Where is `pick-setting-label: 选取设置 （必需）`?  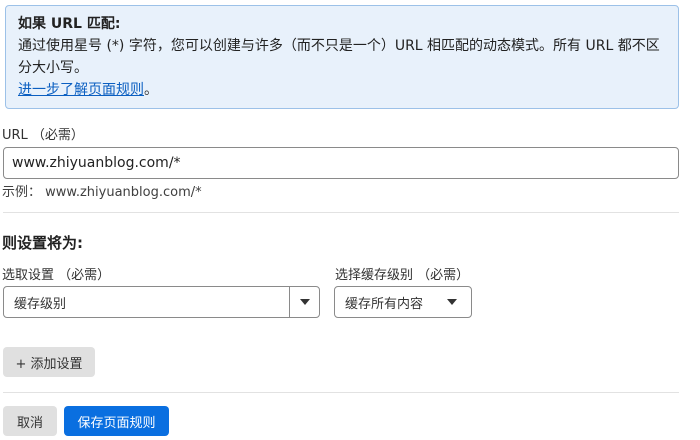
pick-setting-label: 选取设置 （必需） is located at coordinates (56, 275).